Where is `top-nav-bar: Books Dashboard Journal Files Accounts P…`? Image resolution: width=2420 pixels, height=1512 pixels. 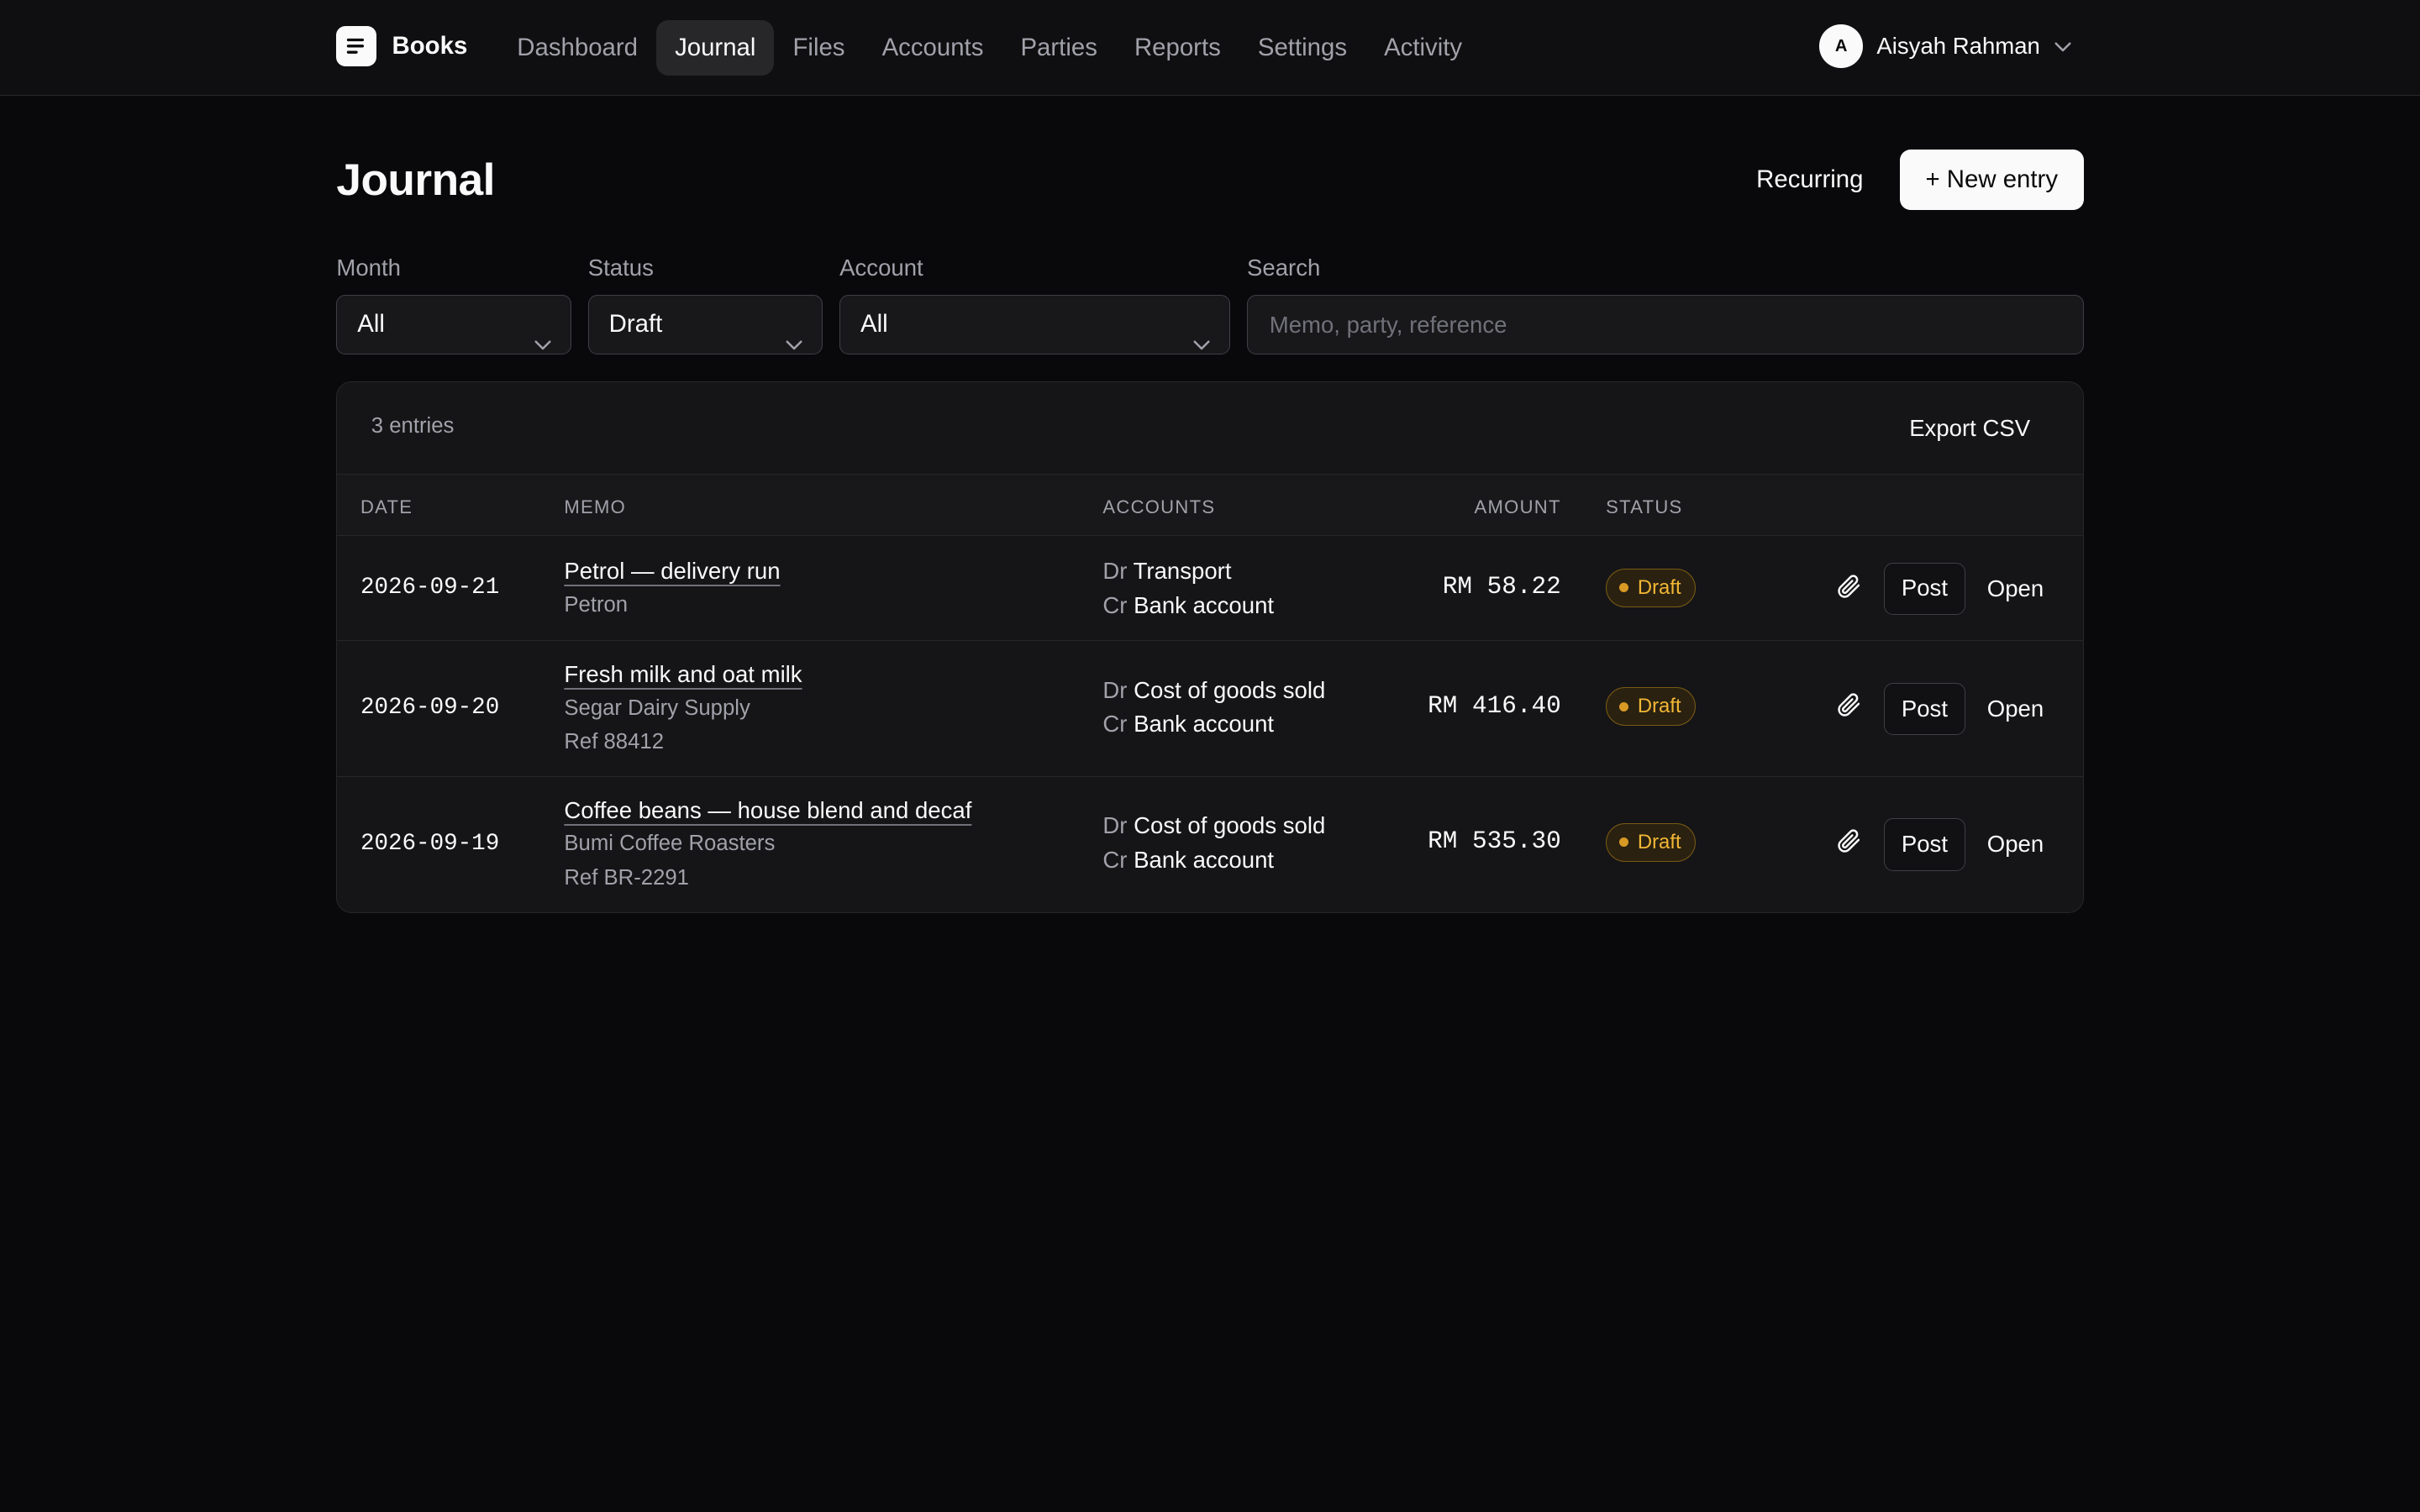
top-nav-bar: Books Dashboard Journal Files Accounts P… is located at coordinates (1210, 48).